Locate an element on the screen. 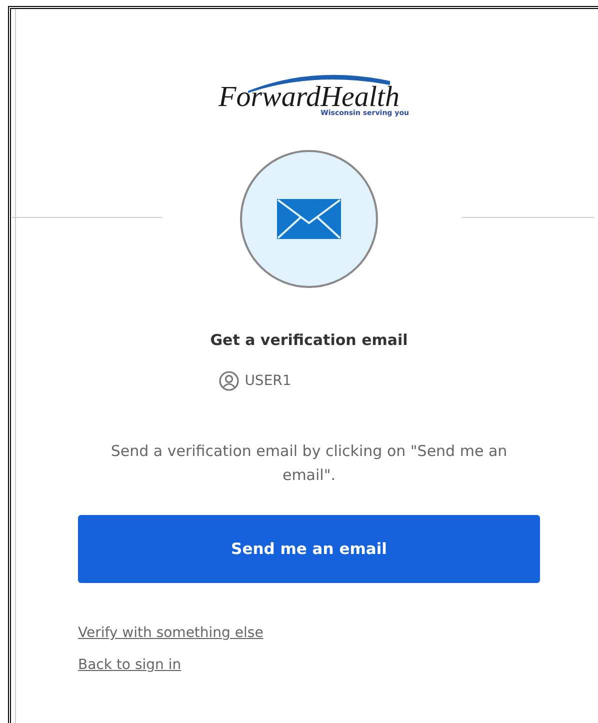  page-title: Get a verification email is located at coordinates (309, 340).